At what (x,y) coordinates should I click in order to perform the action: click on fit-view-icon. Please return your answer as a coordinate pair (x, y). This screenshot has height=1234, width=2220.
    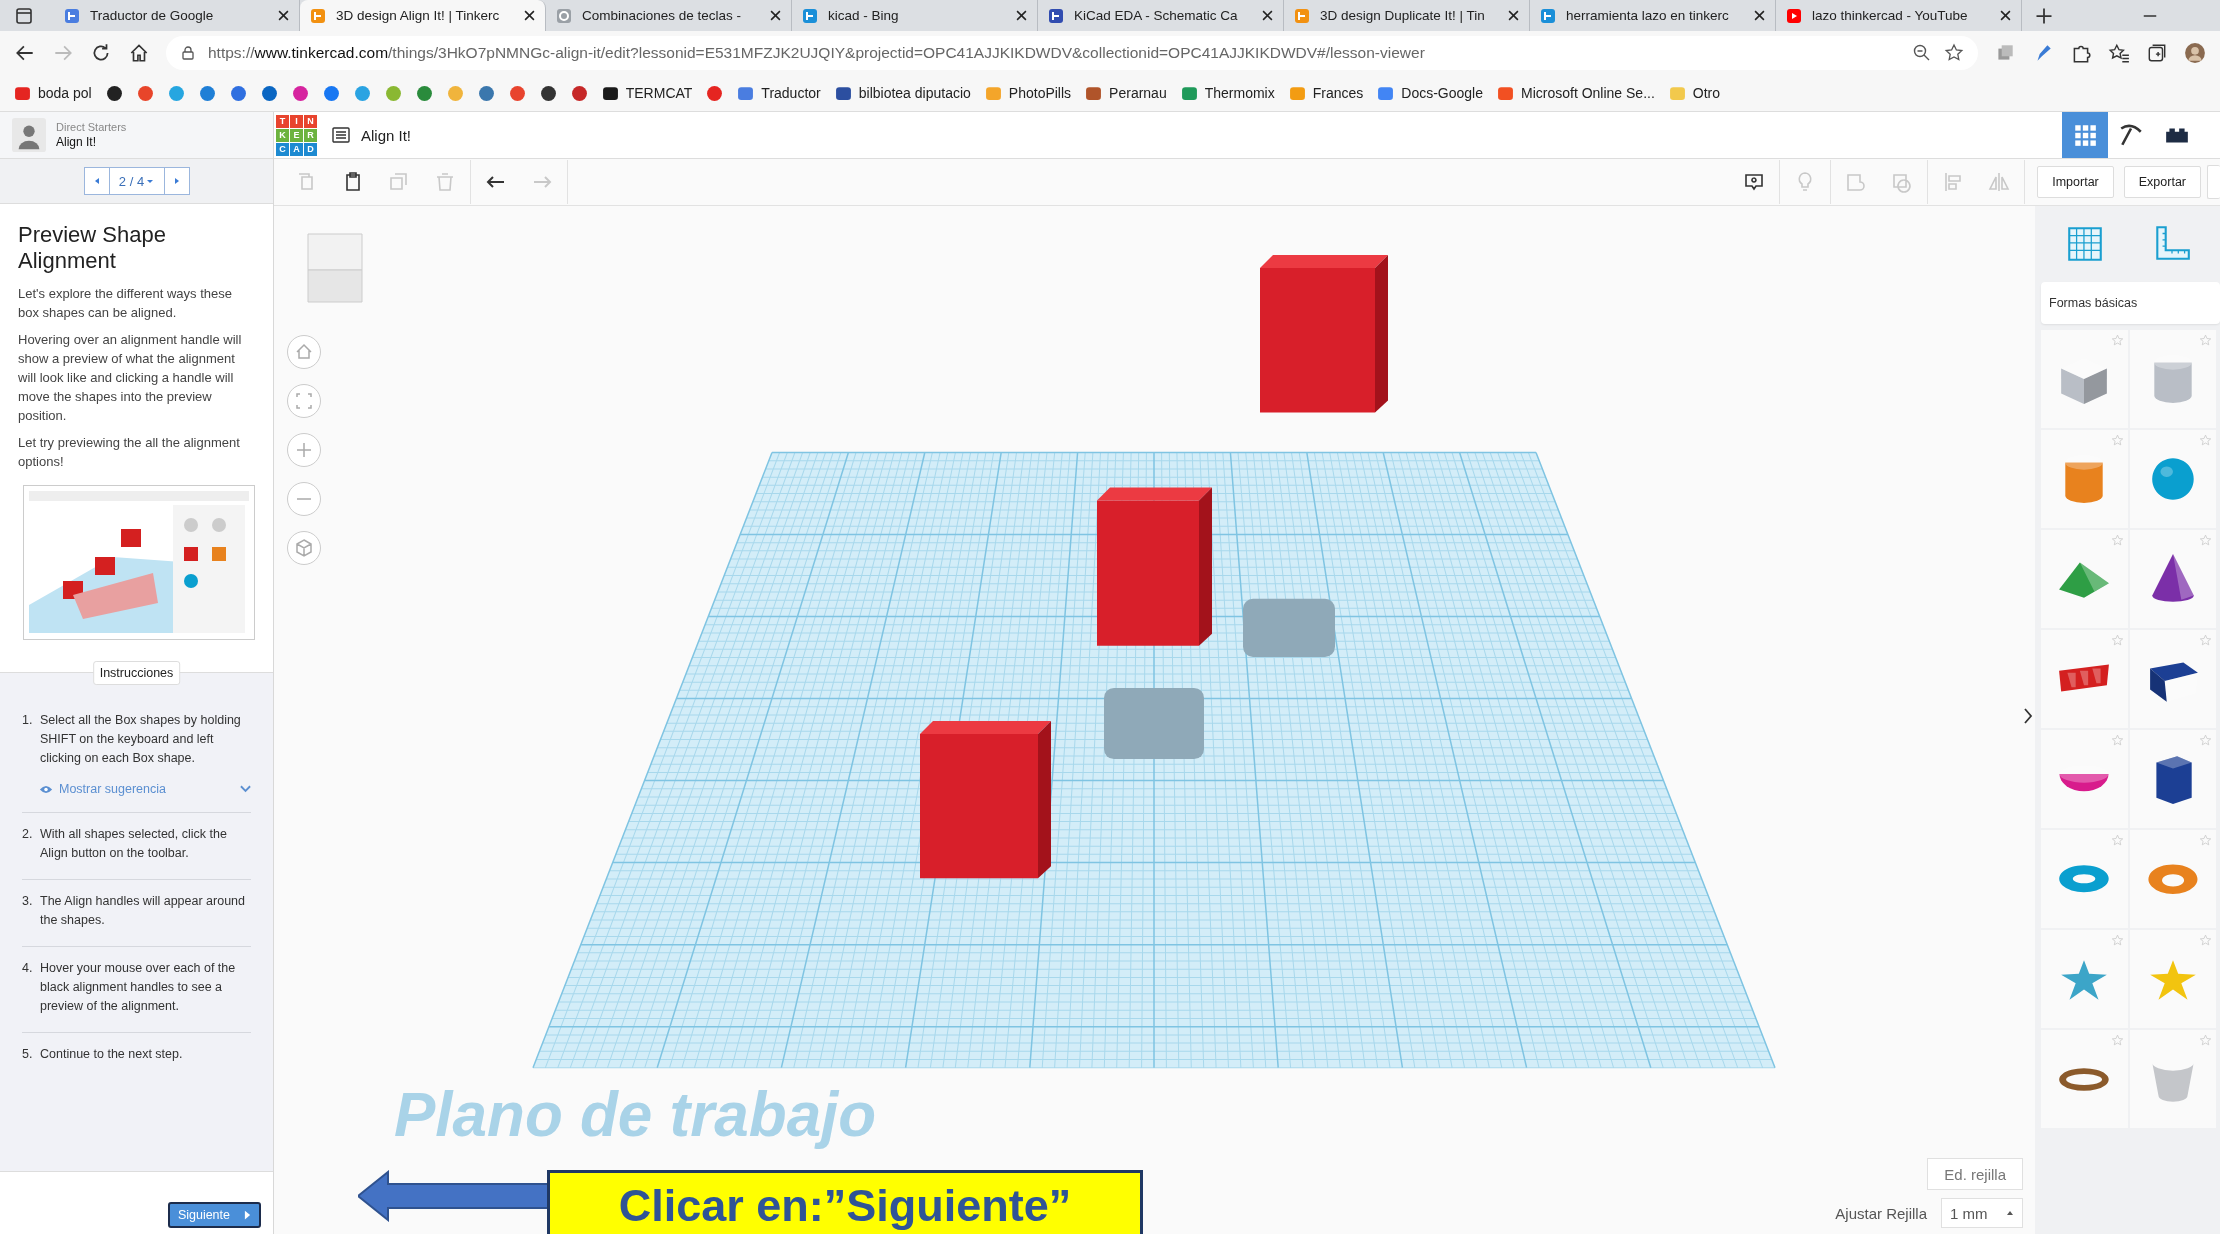
    Looking at the image, I should click on (304, 401).